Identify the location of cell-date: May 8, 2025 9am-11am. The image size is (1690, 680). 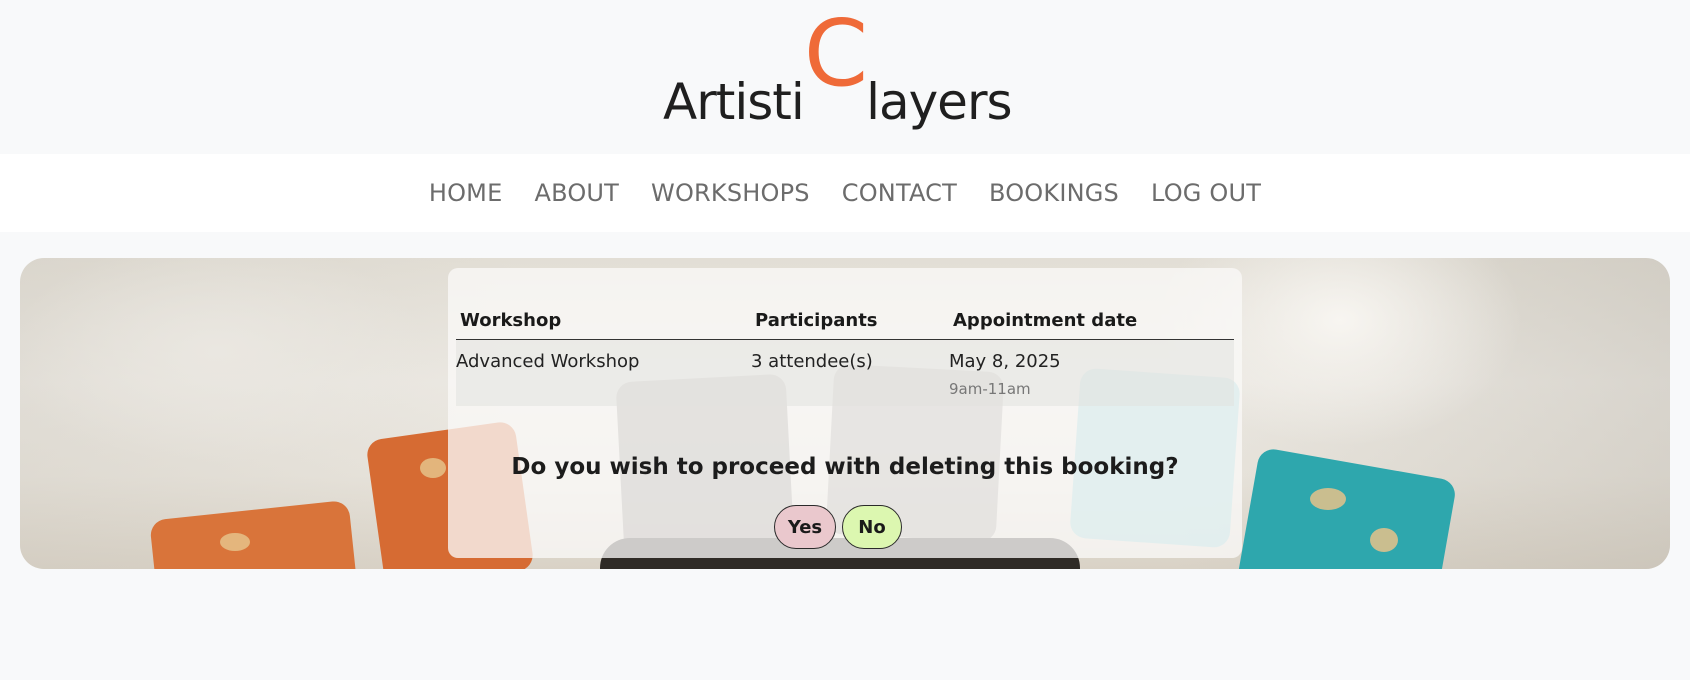
(1091, 372).